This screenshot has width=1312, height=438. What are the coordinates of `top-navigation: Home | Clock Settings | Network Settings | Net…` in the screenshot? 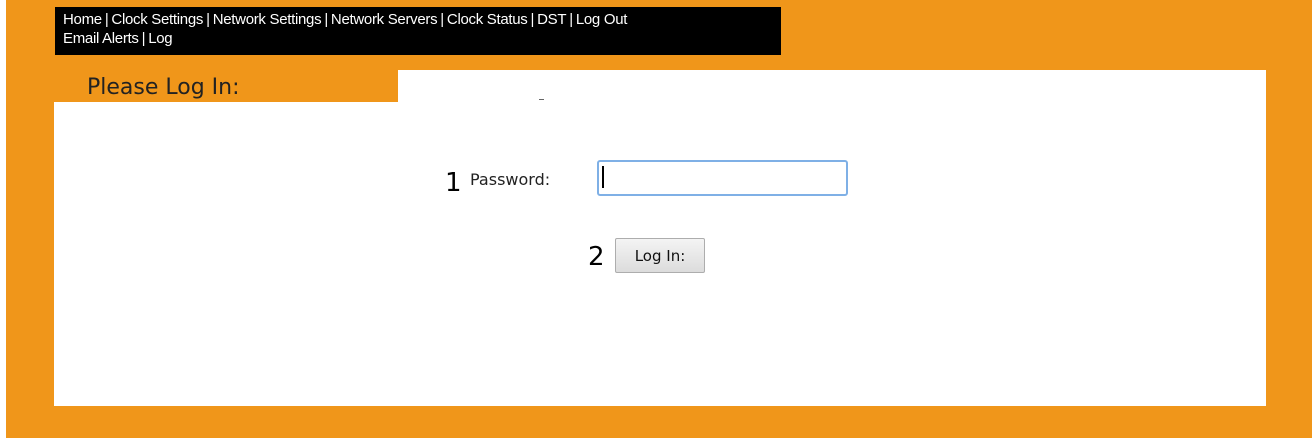 It's located at (418, 31).